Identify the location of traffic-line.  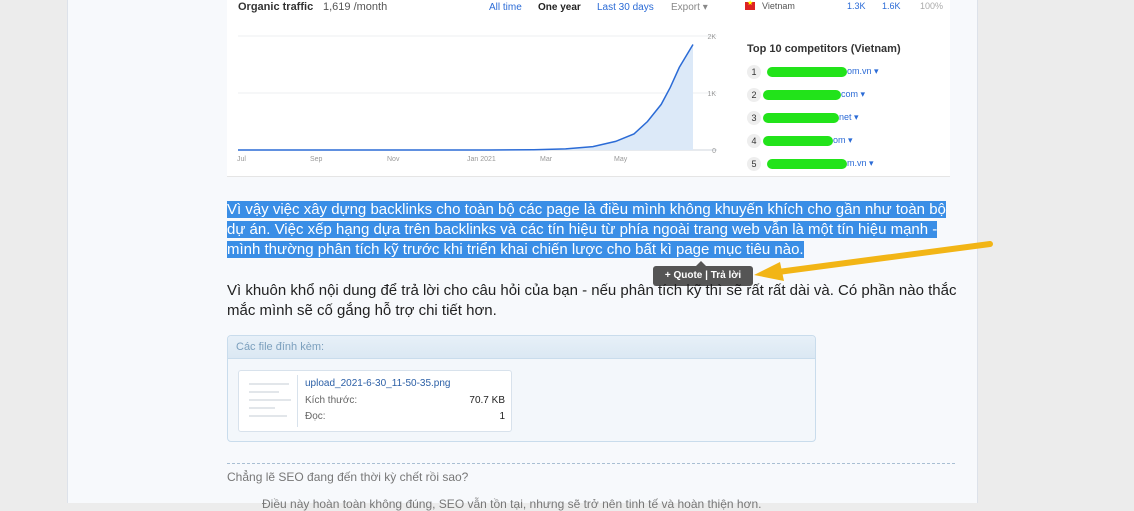
(466, 97).